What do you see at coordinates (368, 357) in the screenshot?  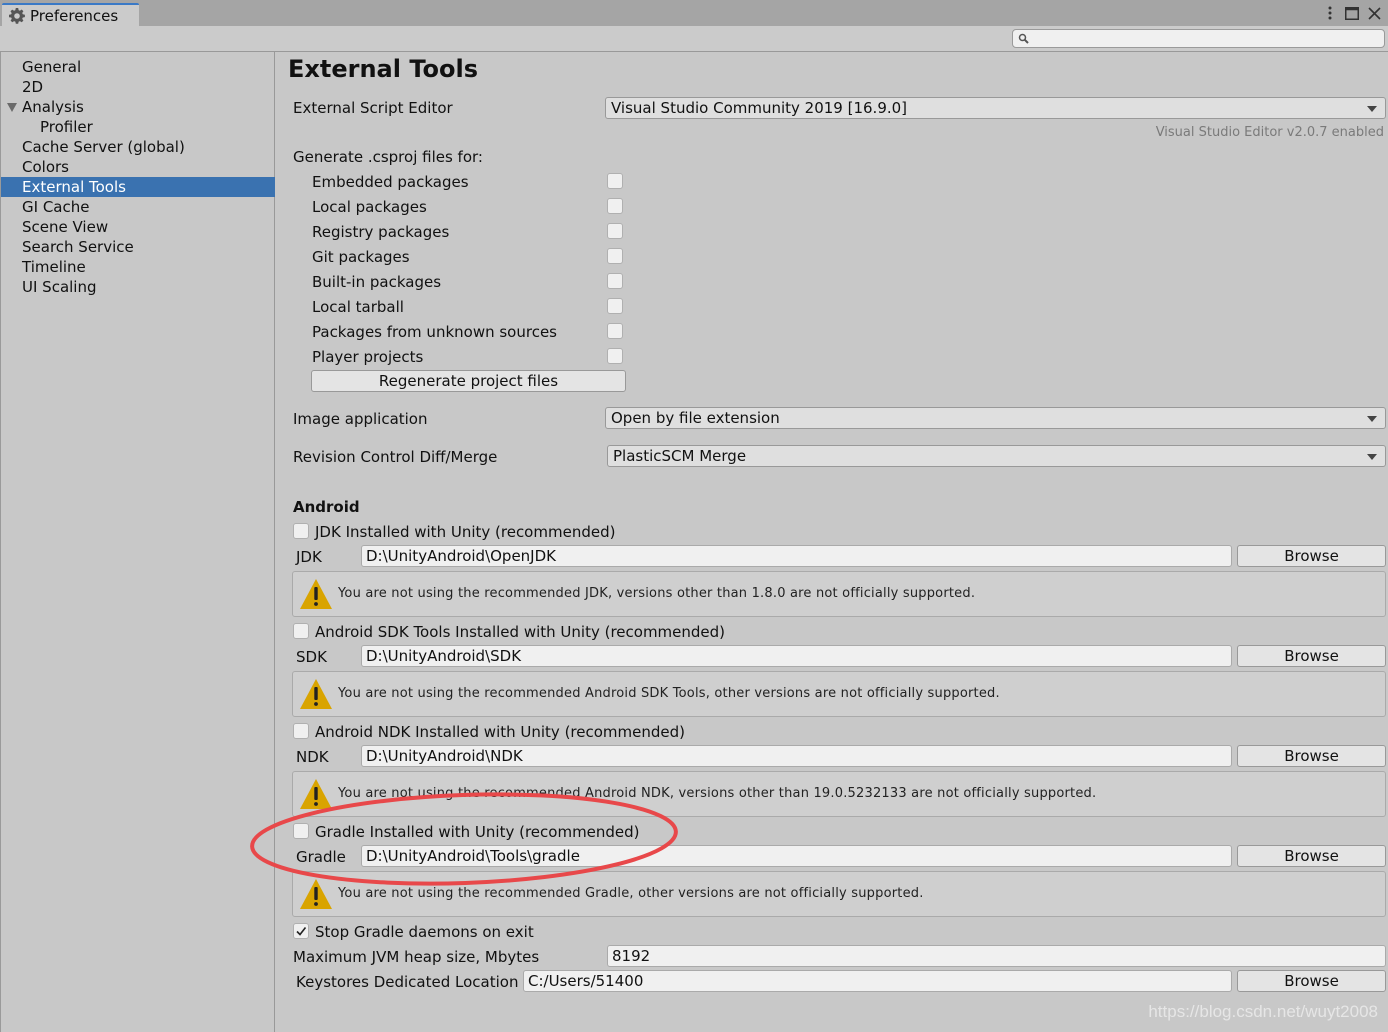 I see `csproj-option-label: Player projects` at bounding box center [368, 357].